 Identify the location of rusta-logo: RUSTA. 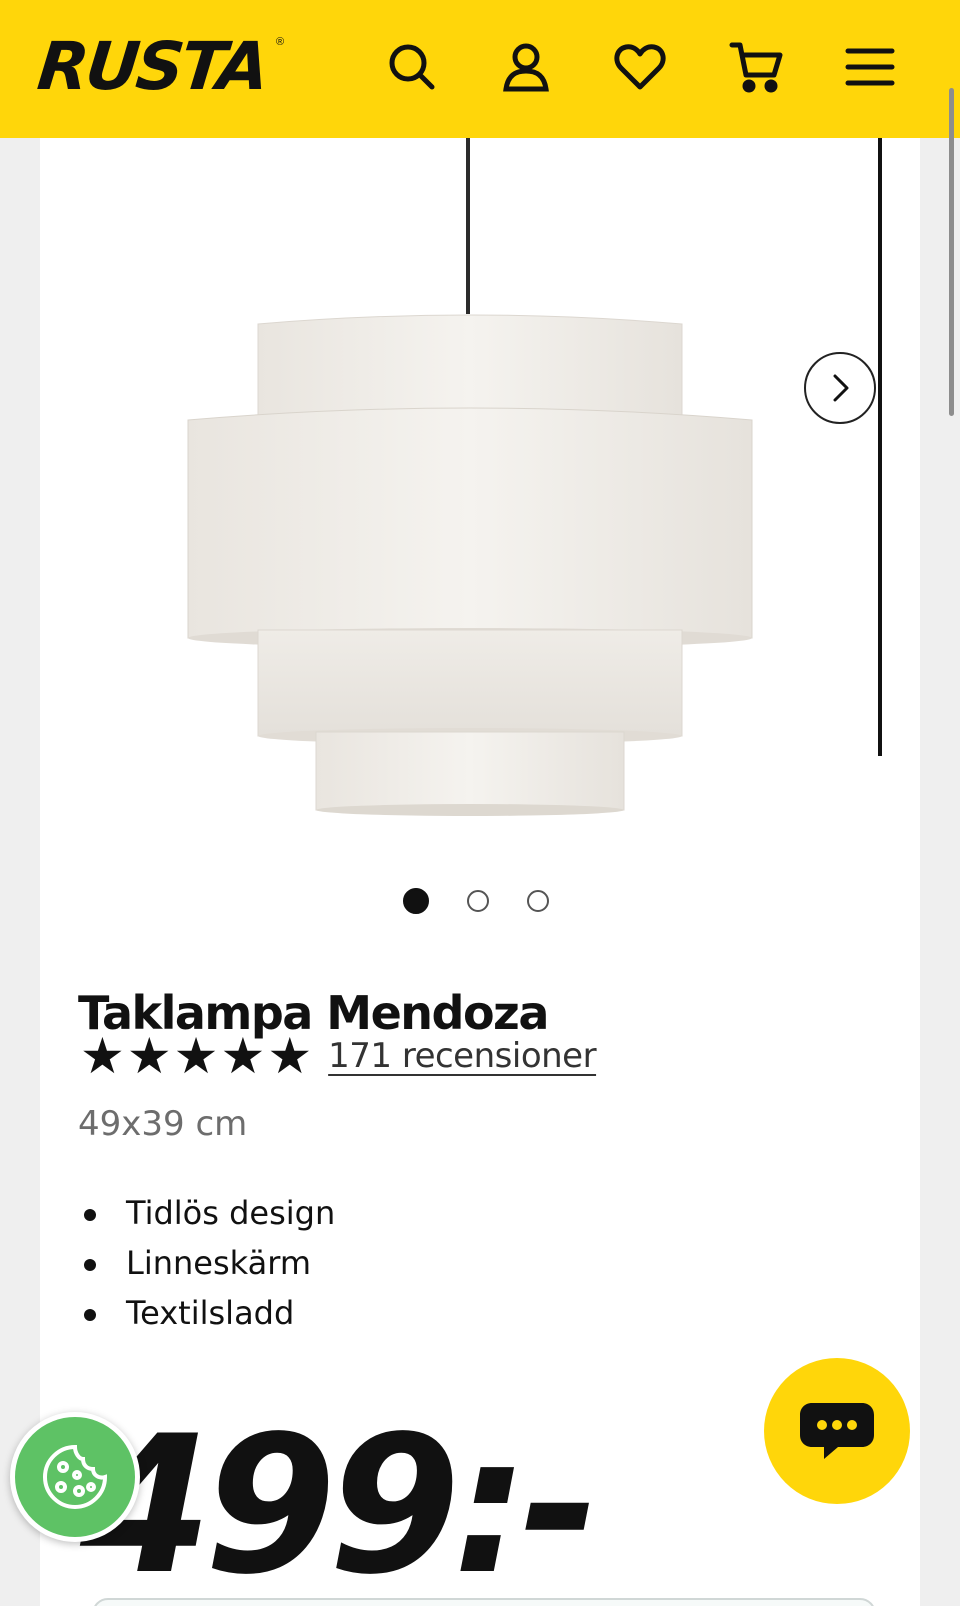
(152, 66).